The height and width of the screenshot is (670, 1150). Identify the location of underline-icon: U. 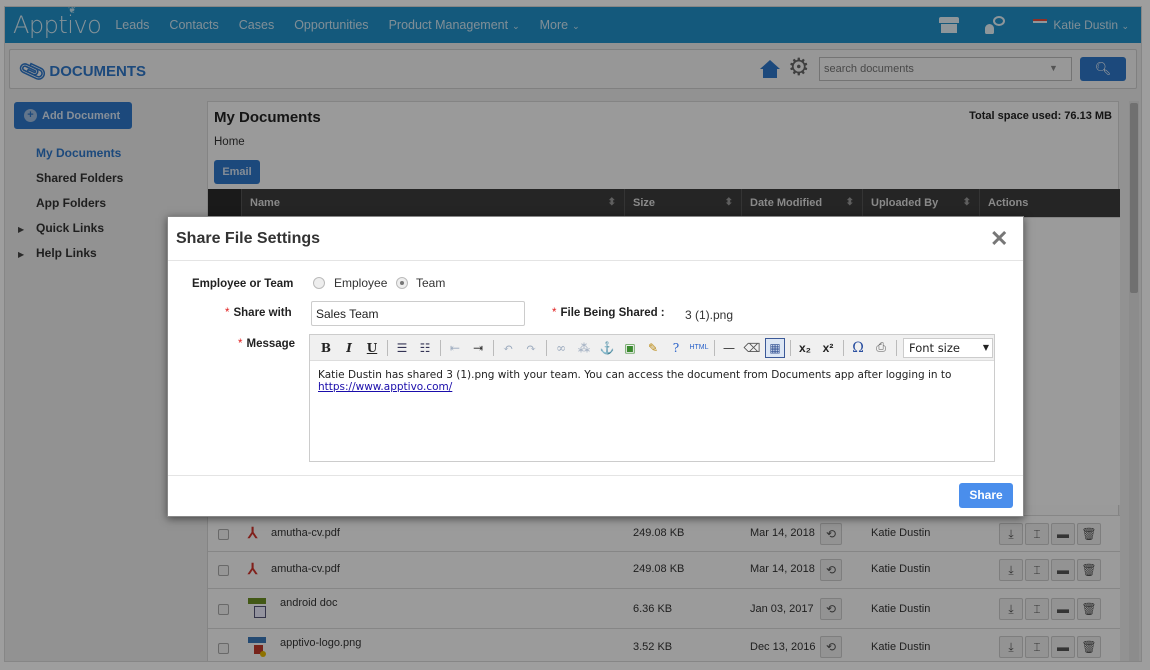
(372, 348).